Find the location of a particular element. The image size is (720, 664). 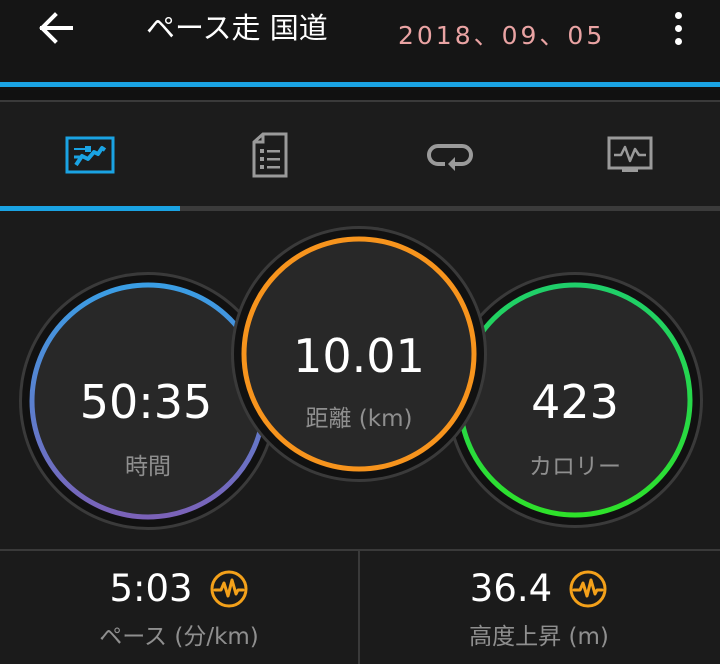

tab-details is located at coordinates (270, 155).